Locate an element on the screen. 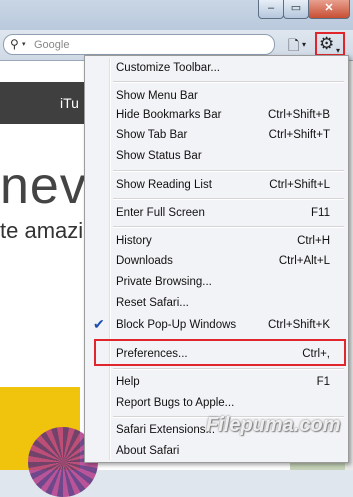  minimize-button: – is located at coordinates (271, 9).